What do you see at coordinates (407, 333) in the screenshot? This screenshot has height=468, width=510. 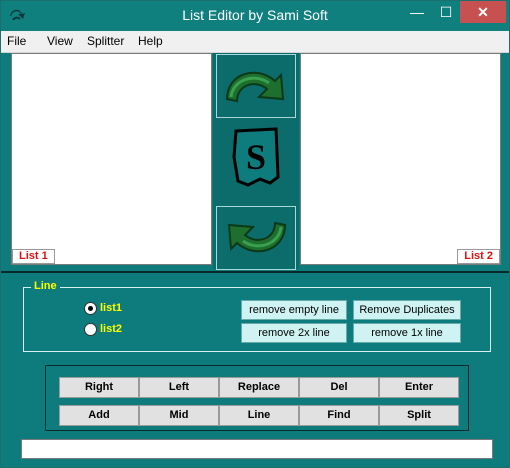 I see `remove-1x-line-button: remove 1x line` at bounding box center [407, 333].